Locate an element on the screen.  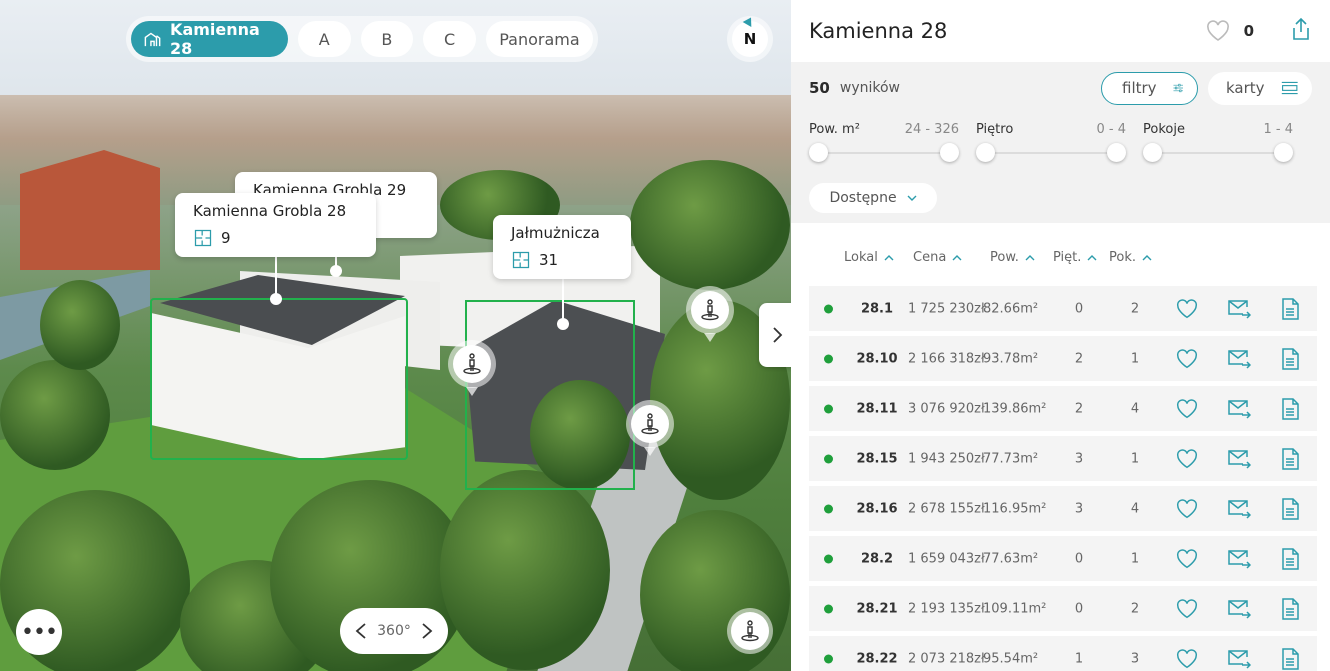
toggle-panel-button is located at coordinates (777, 335).